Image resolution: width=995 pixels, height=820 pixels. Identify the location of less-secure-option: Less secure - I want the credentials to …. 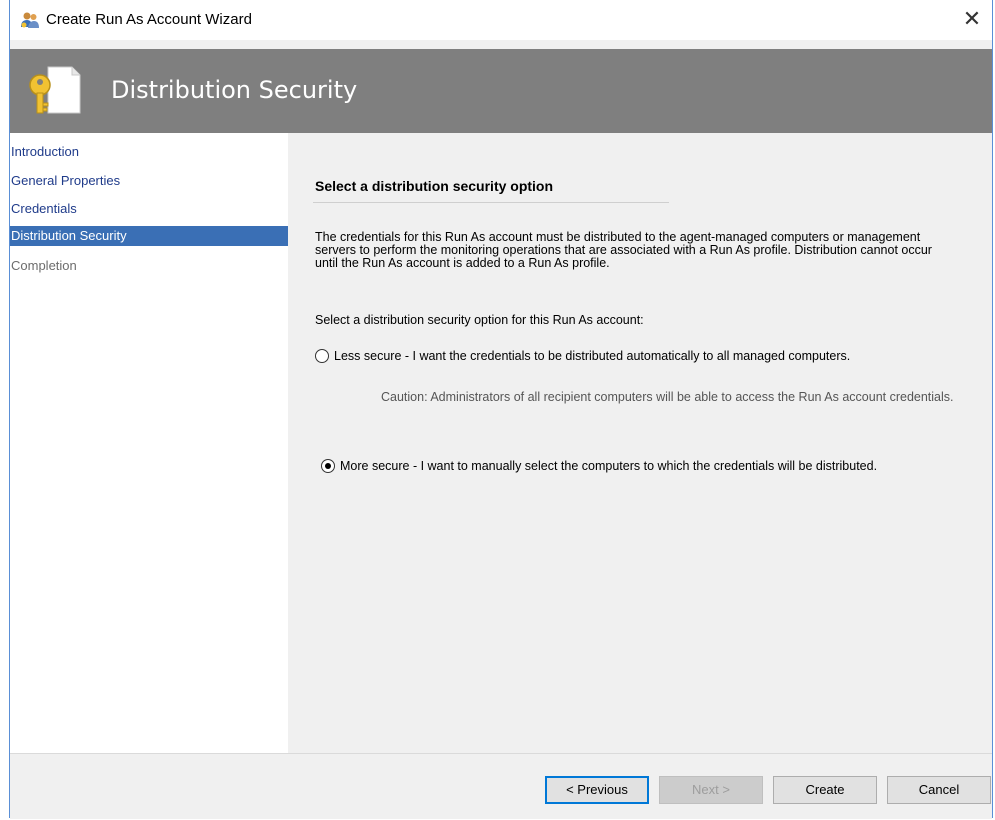
(582, 356).